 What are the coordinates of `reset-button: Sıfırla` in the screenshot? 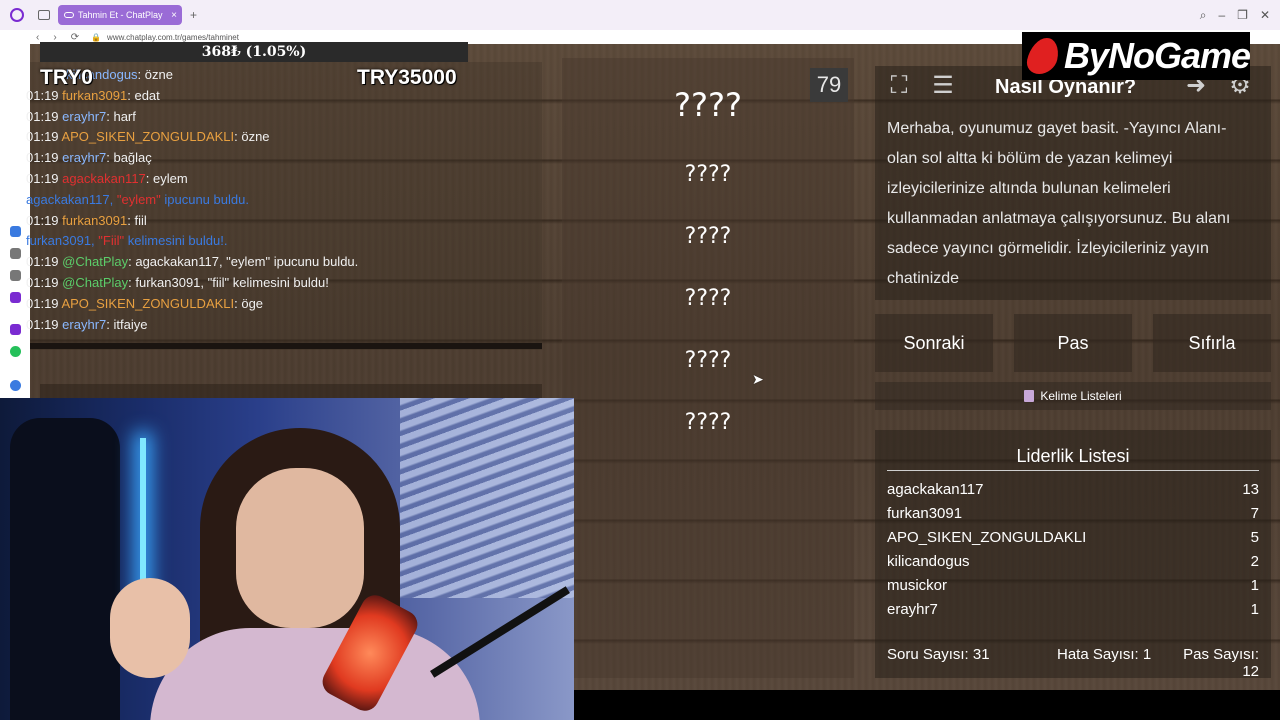 It's located at (1212, 343).